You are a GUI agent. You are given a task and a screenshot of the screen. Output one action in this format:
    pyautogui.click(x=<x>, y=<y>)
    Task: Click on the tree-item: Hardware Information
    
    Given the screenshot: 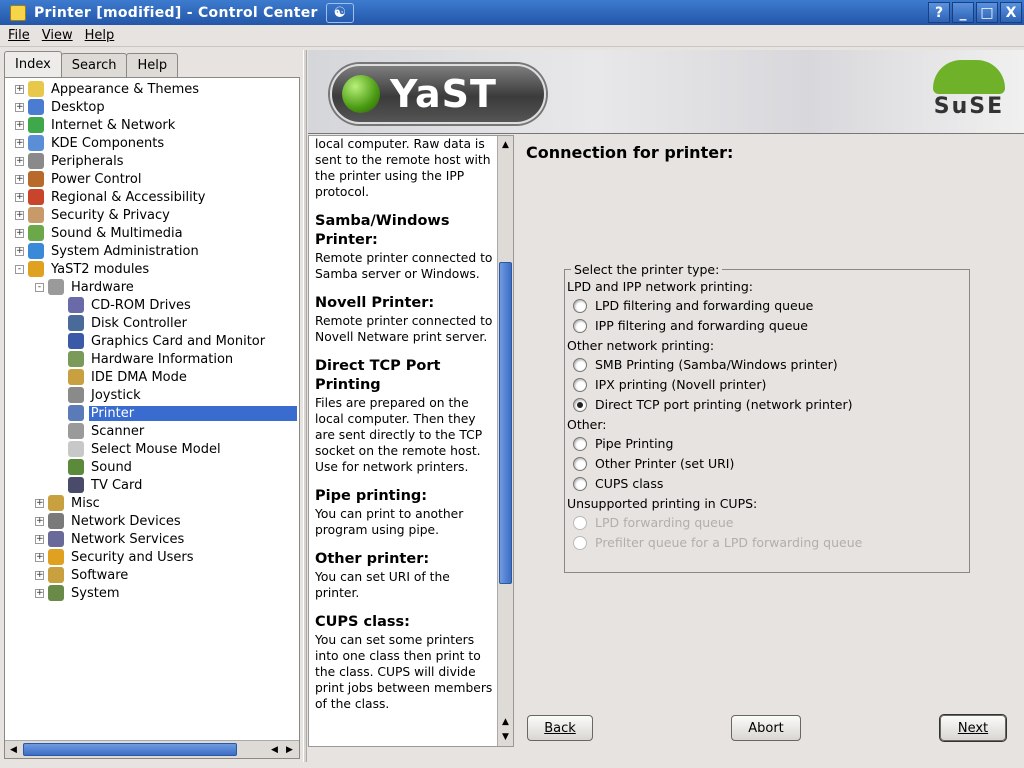 What is the action you would take?
    pyautogui.click(x=145, y=359)
    